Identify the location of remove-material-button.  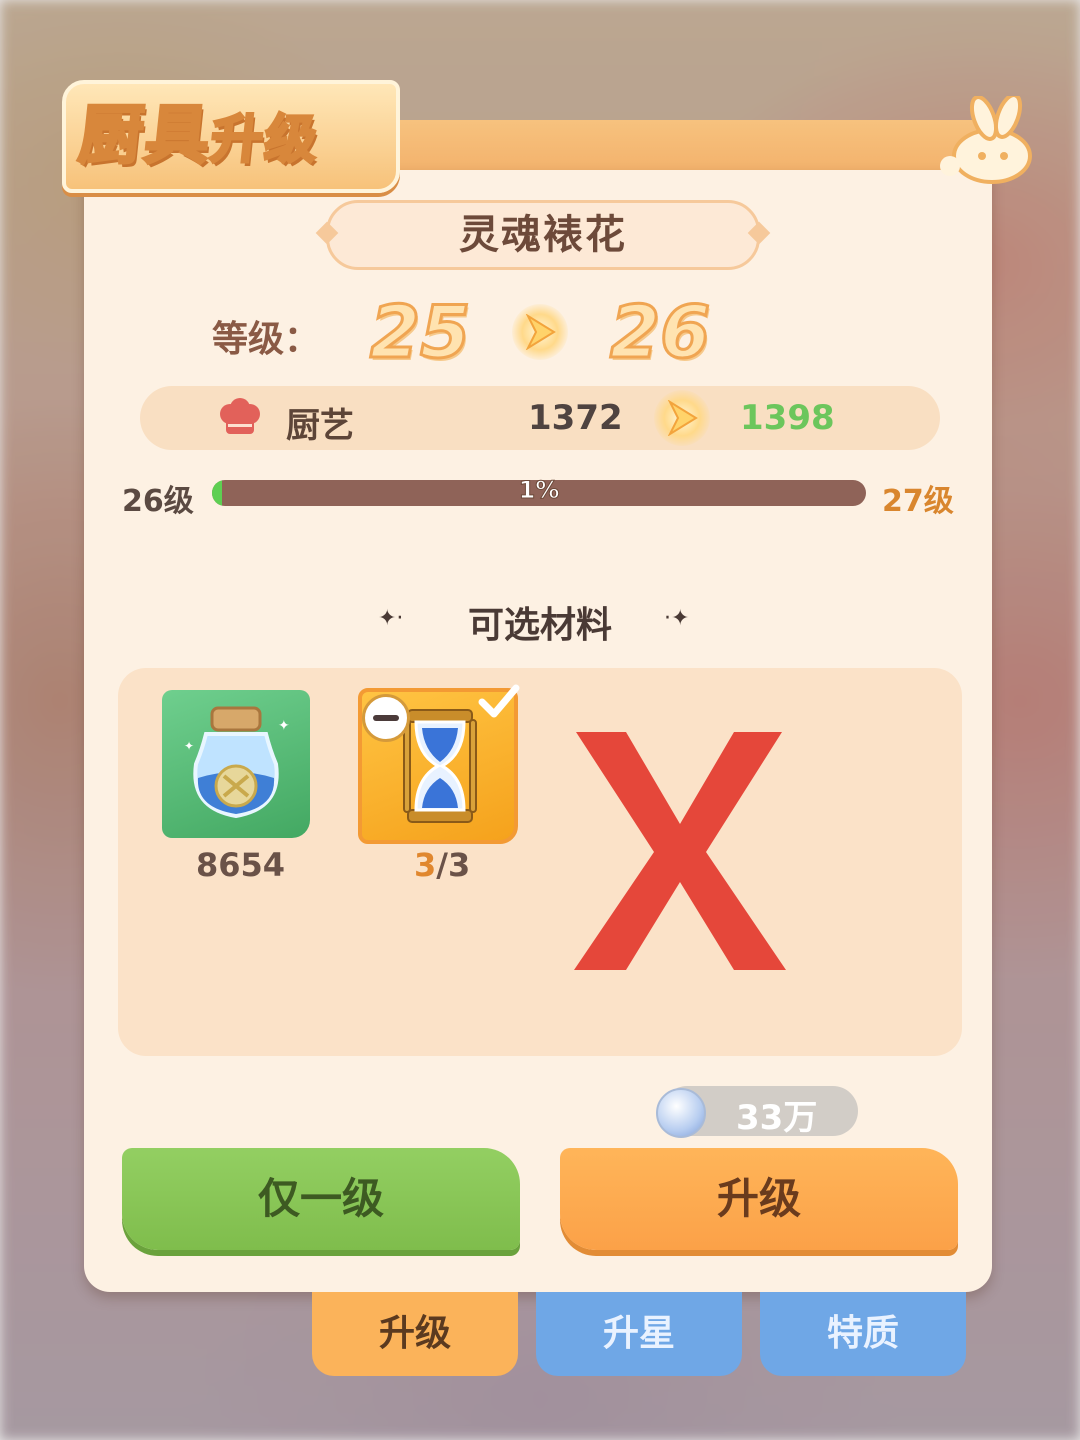
(386, 718).